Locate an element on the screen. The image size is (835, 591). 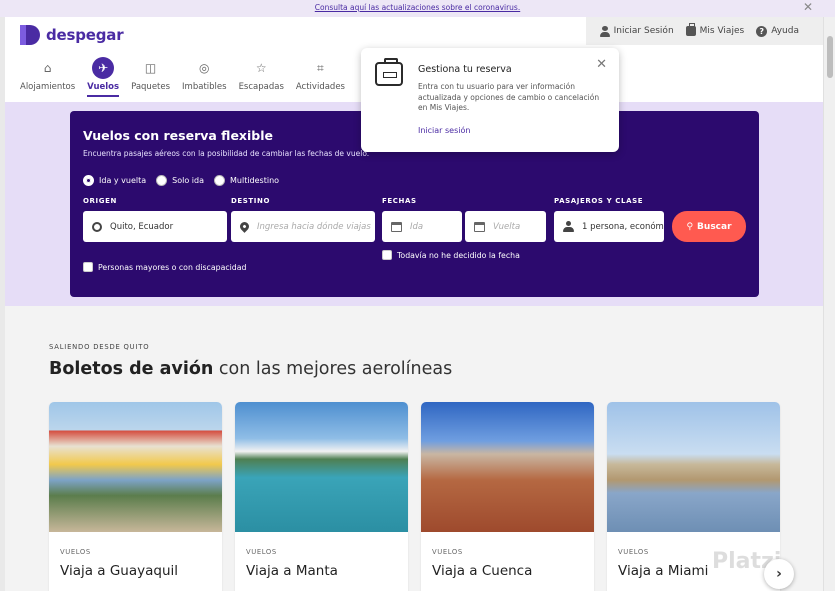
card-title: Viaja a Miami is located at coordinates (663, 571).